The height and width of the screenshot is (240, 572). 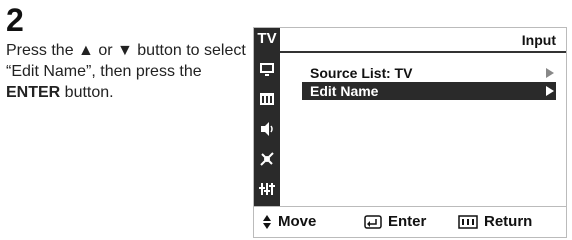 What do you see at coordinates (468, 221) in the screenshot?
I see `return-icon` at bounding box center [468, 221].